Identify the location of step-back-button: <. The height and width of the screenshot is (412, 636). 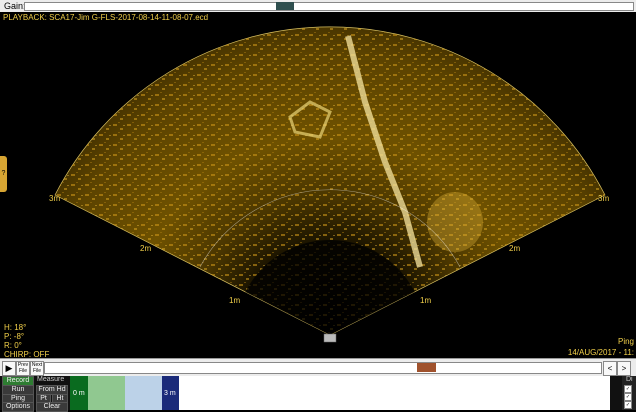
(610, 368).